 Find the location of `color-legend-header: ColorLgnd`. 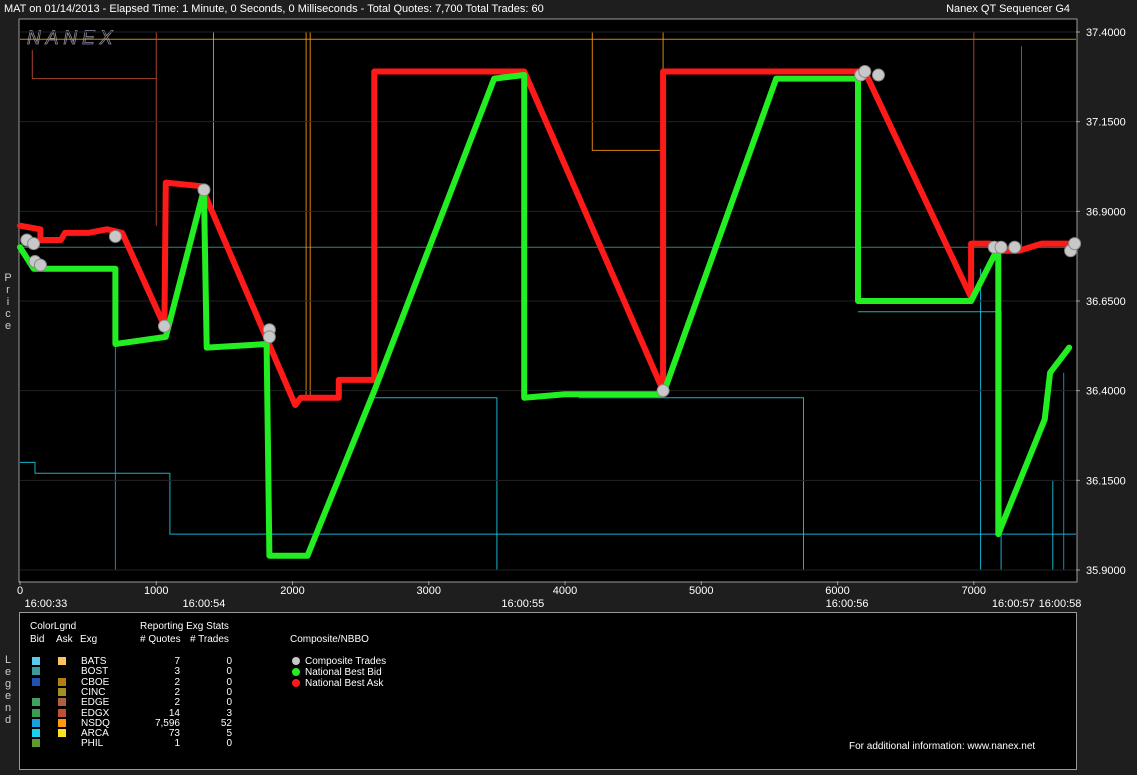

color-legend-header: ColorLgnd is located at coordinates (53, 626).